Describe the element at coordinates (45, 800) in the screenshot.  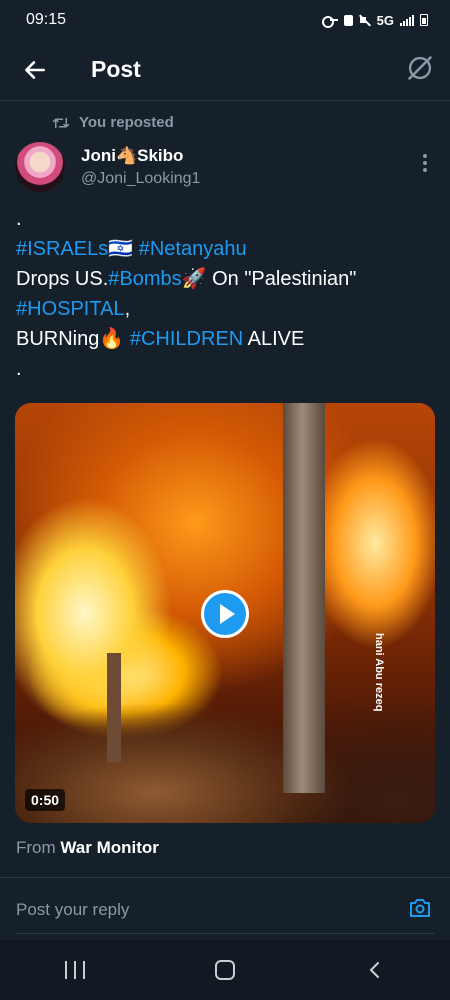
I see `video-duration: 0:50` at that location.